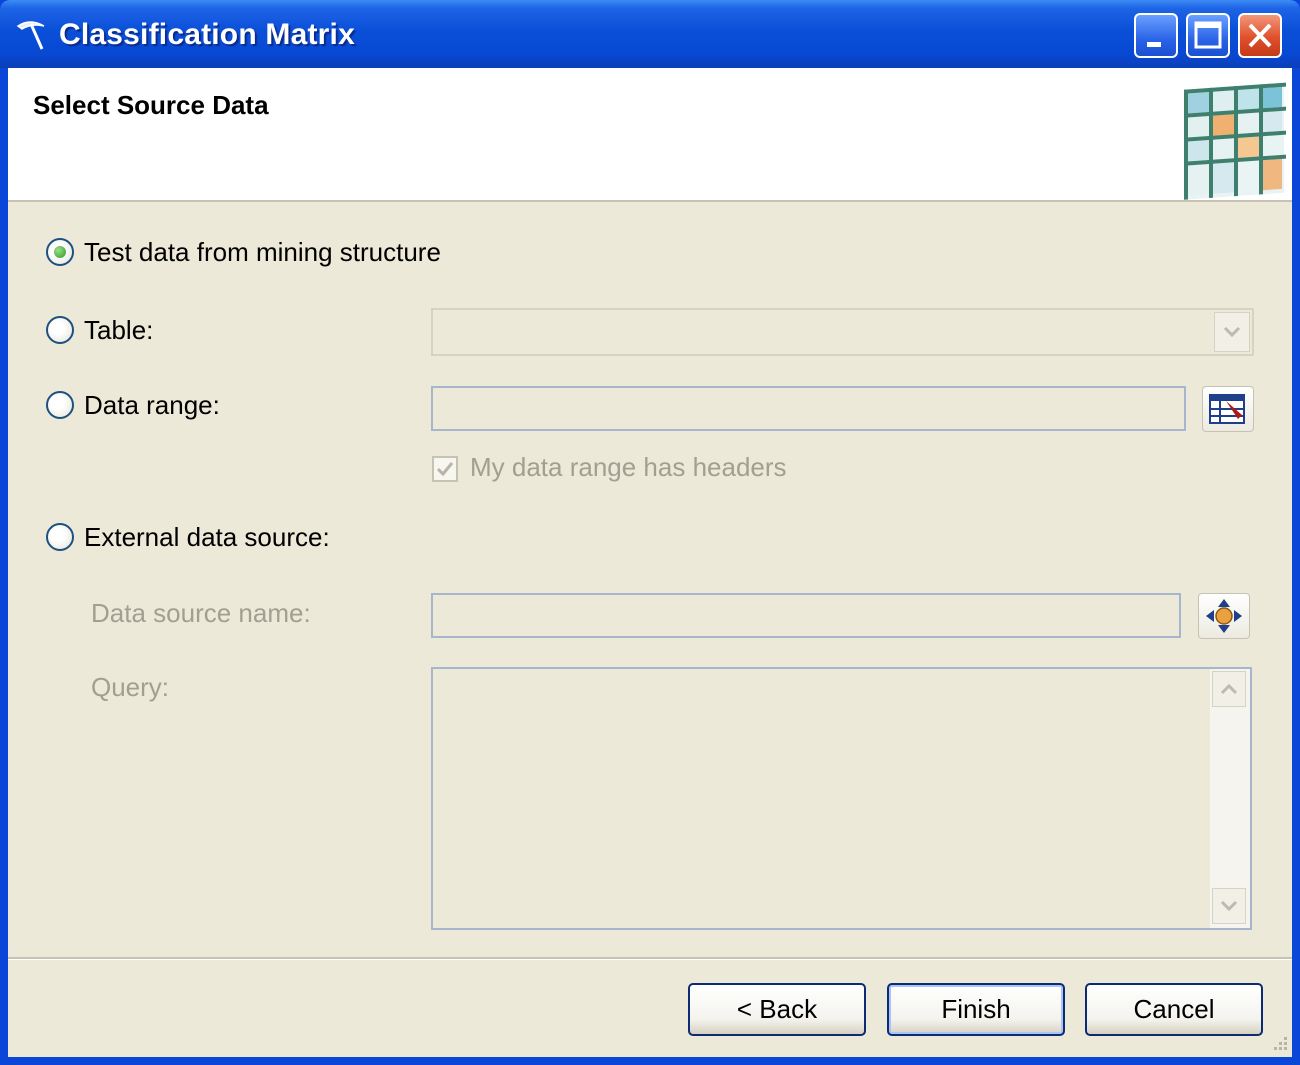 The width and height of the screenshot is (1300, 1065). What do you see at coordinates (777, 1009) in the screenshot?
I see `back-button: < Back` at bounding box center [777, 1009].